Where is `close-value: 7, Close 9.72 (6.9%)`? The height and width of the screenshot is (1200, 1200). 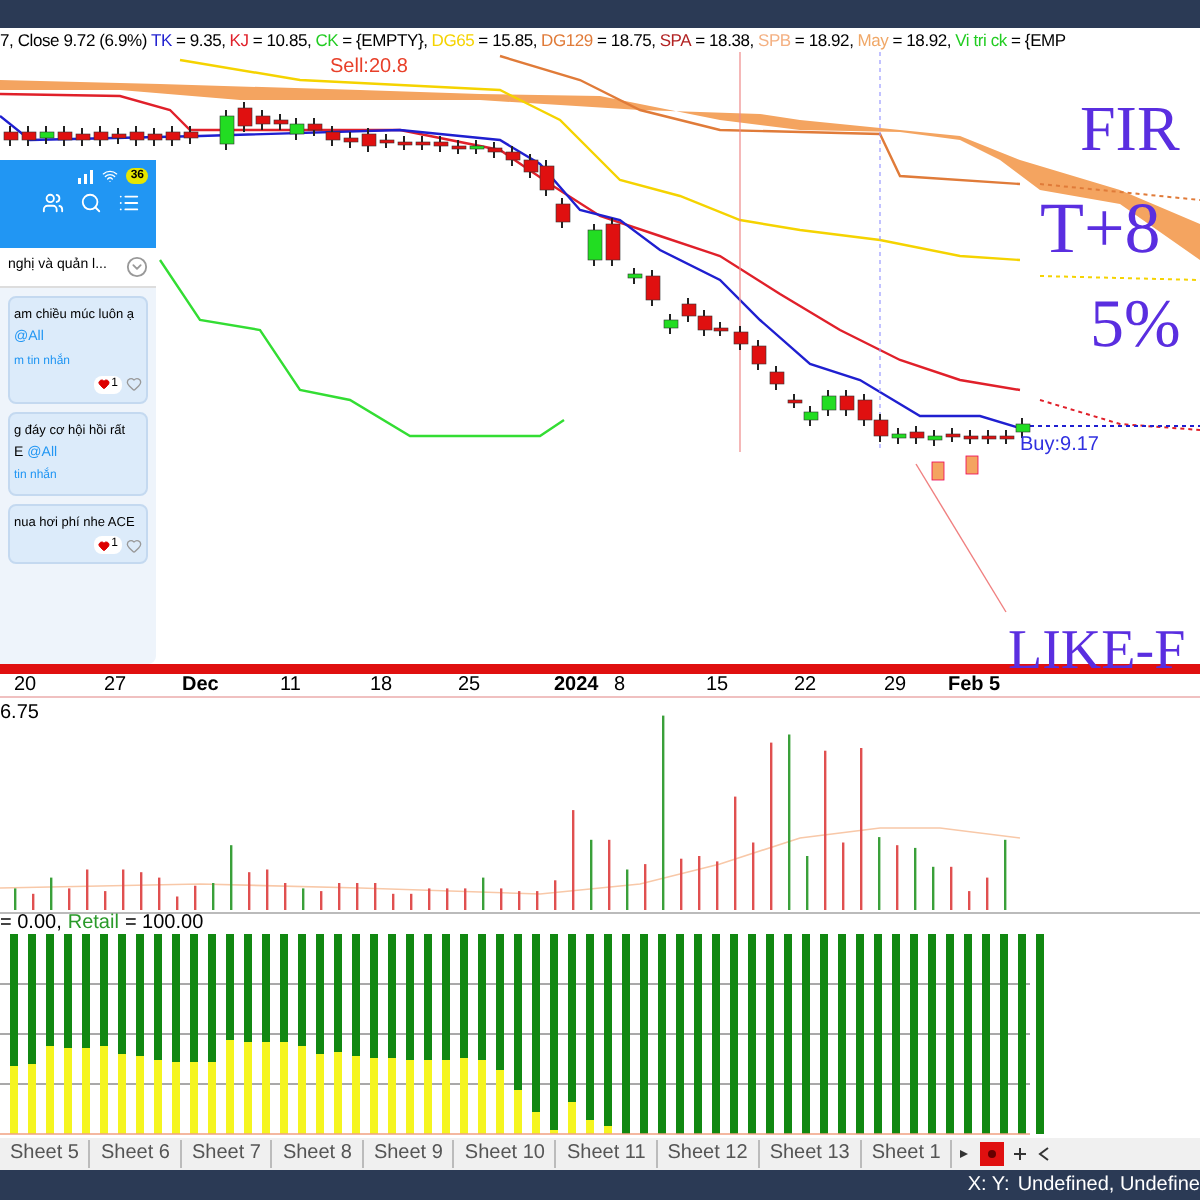 close-value: 7, Close 9.72 (6.9%) is located at coordinates (73, 40).